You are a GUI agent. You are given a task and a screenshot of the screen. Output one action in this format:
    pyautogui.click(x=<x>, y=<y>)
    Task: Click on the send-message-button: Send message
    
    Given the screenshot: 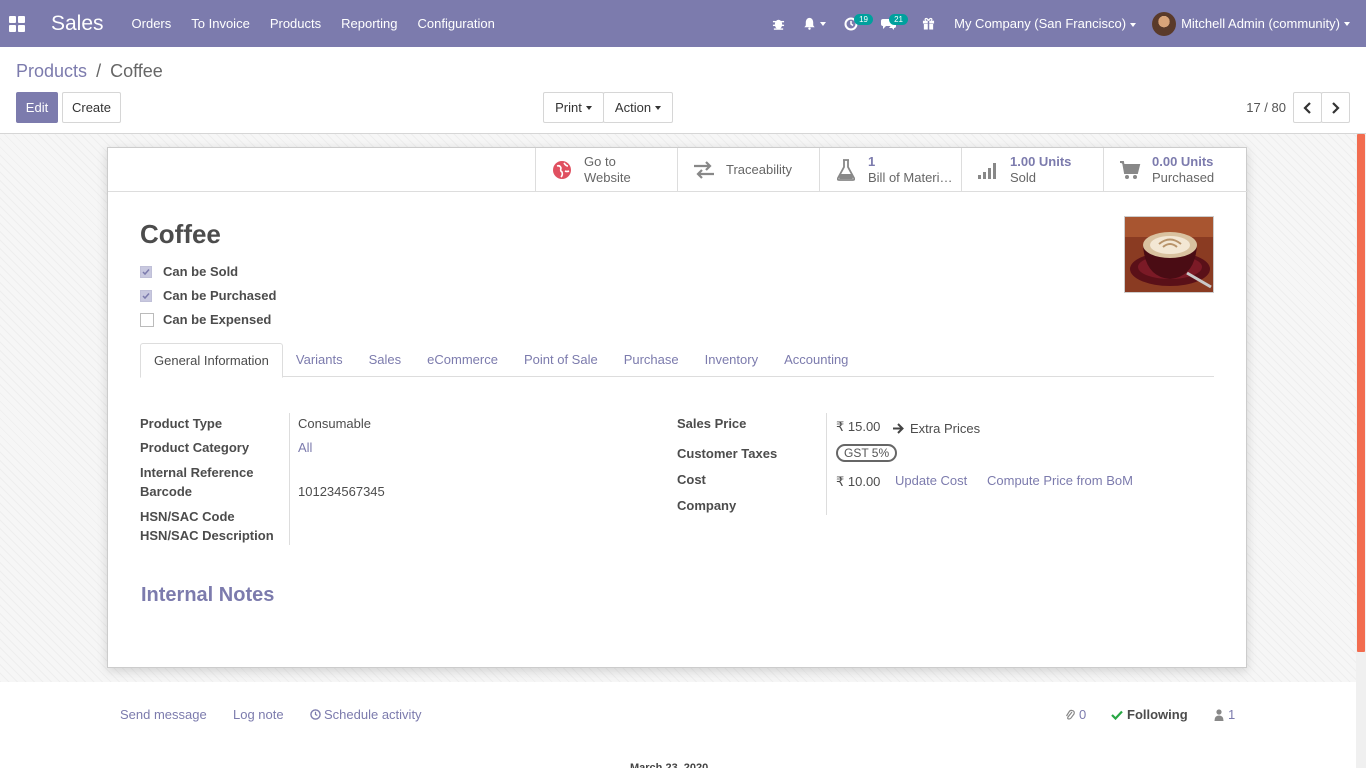 What is the action you would take?
    pyautogui.click(x=163, y=714)
    